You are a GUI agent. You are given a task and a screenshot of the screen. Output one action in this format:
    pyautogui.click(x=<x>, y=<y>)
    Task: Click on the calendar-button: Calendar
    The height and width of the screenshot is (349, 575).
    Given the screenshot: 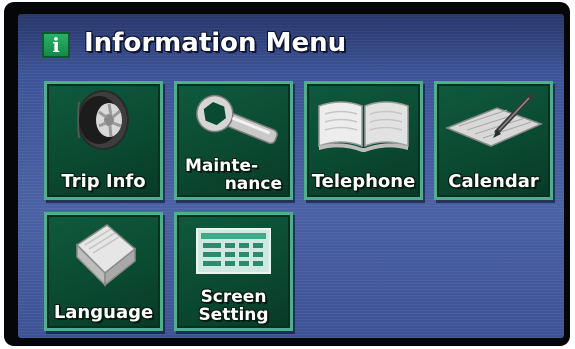 What is the action you would take?
    pyautogui.click(x=493, y=140)
    